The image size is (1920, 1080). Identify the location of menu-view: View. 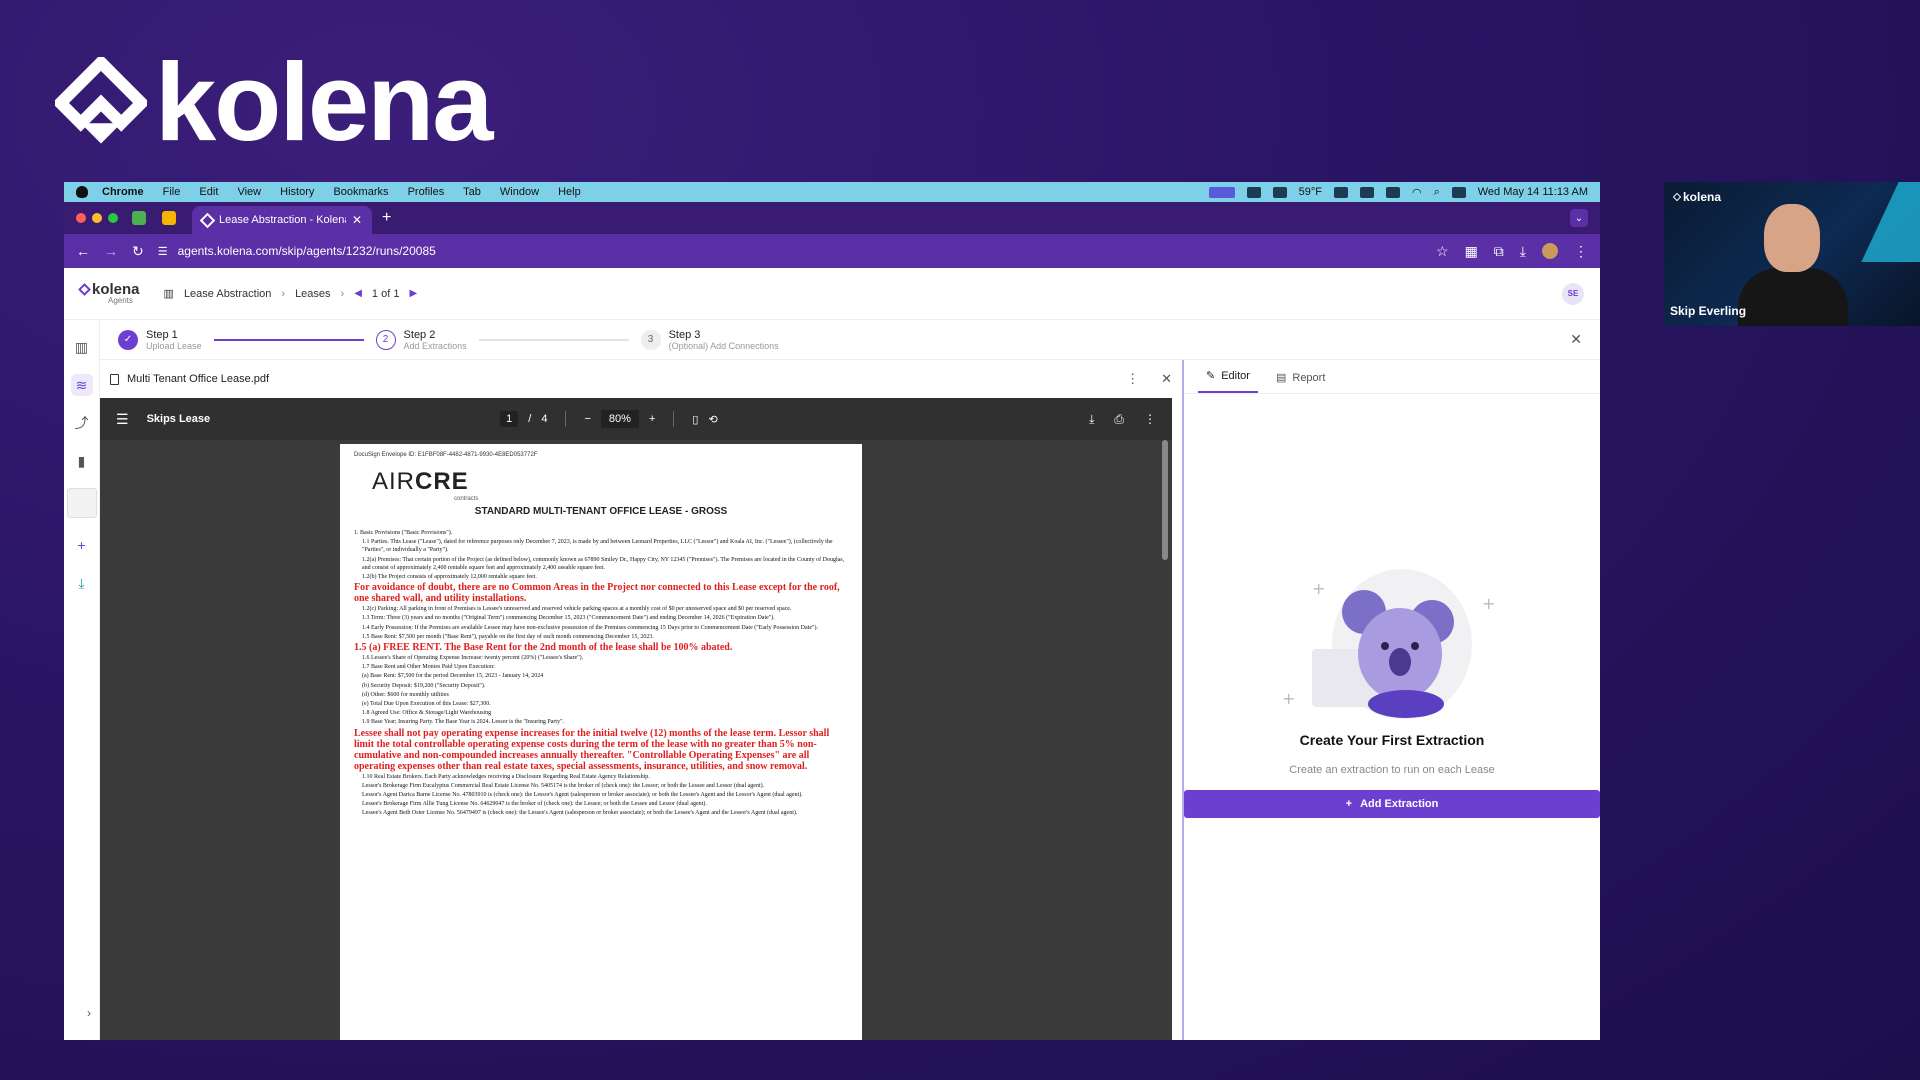
(249, 192).